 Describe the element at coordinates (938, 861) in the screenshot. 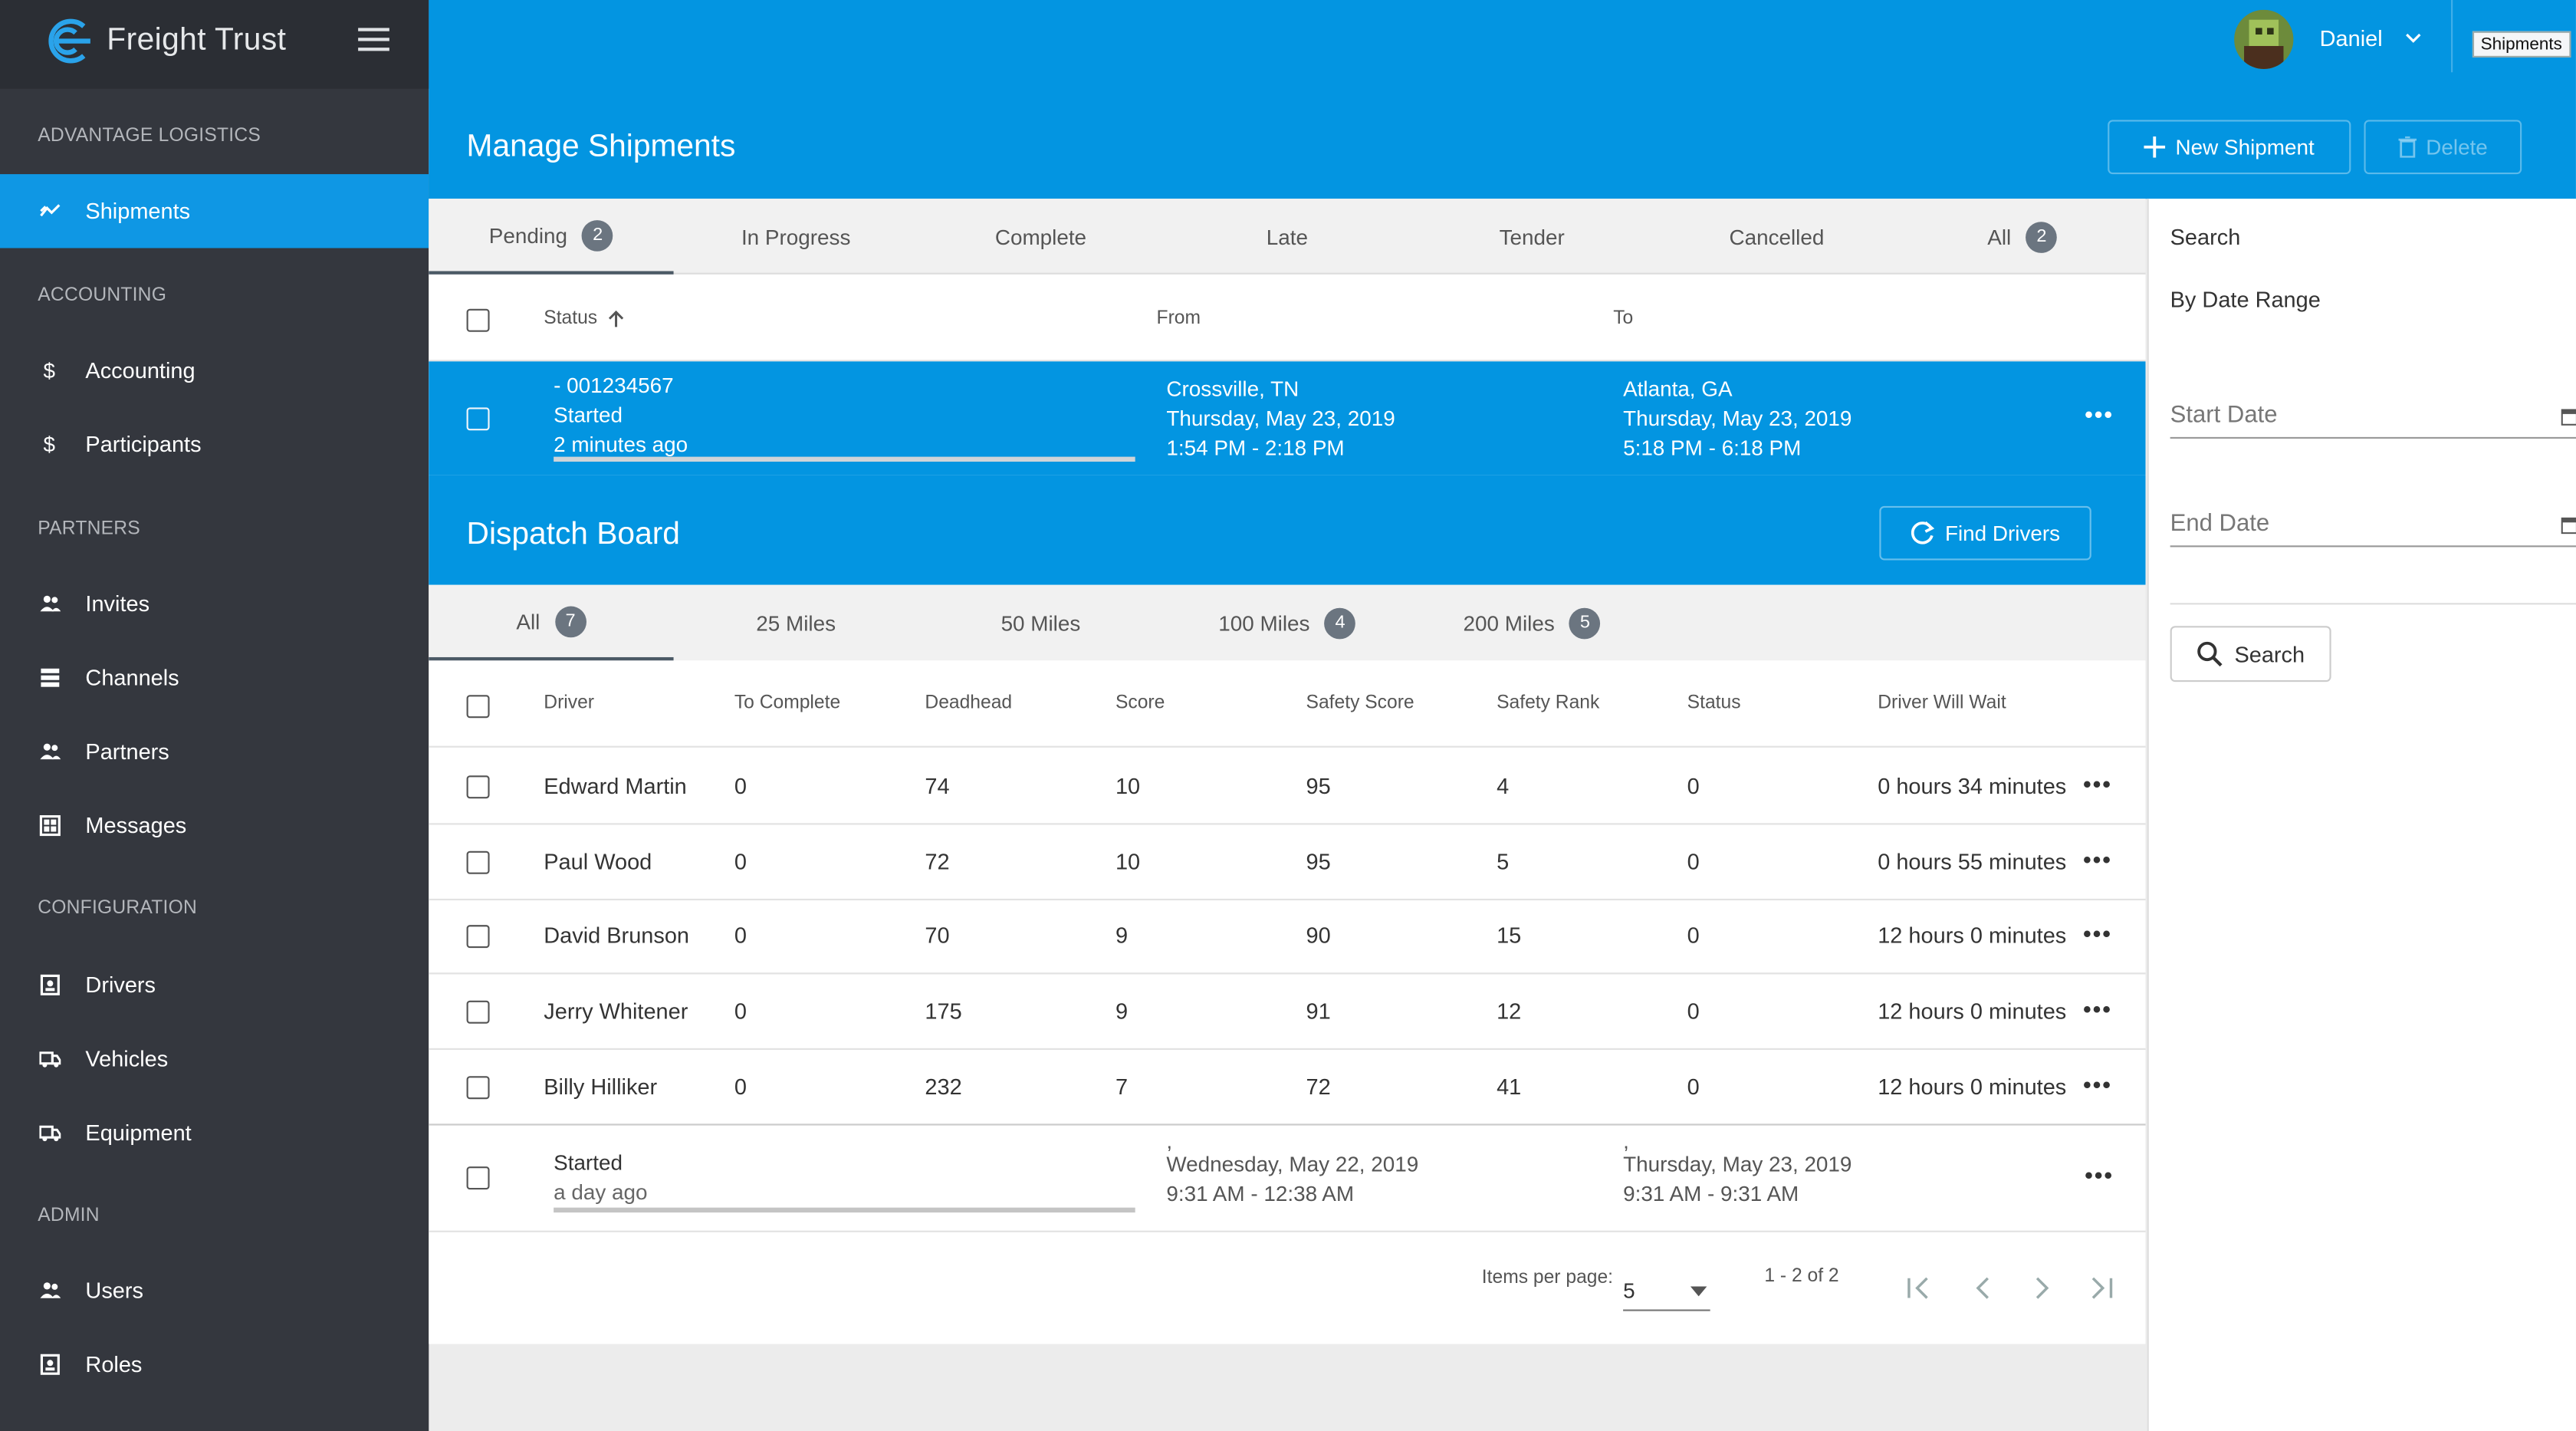

I see `deadhead: 72` at that location.